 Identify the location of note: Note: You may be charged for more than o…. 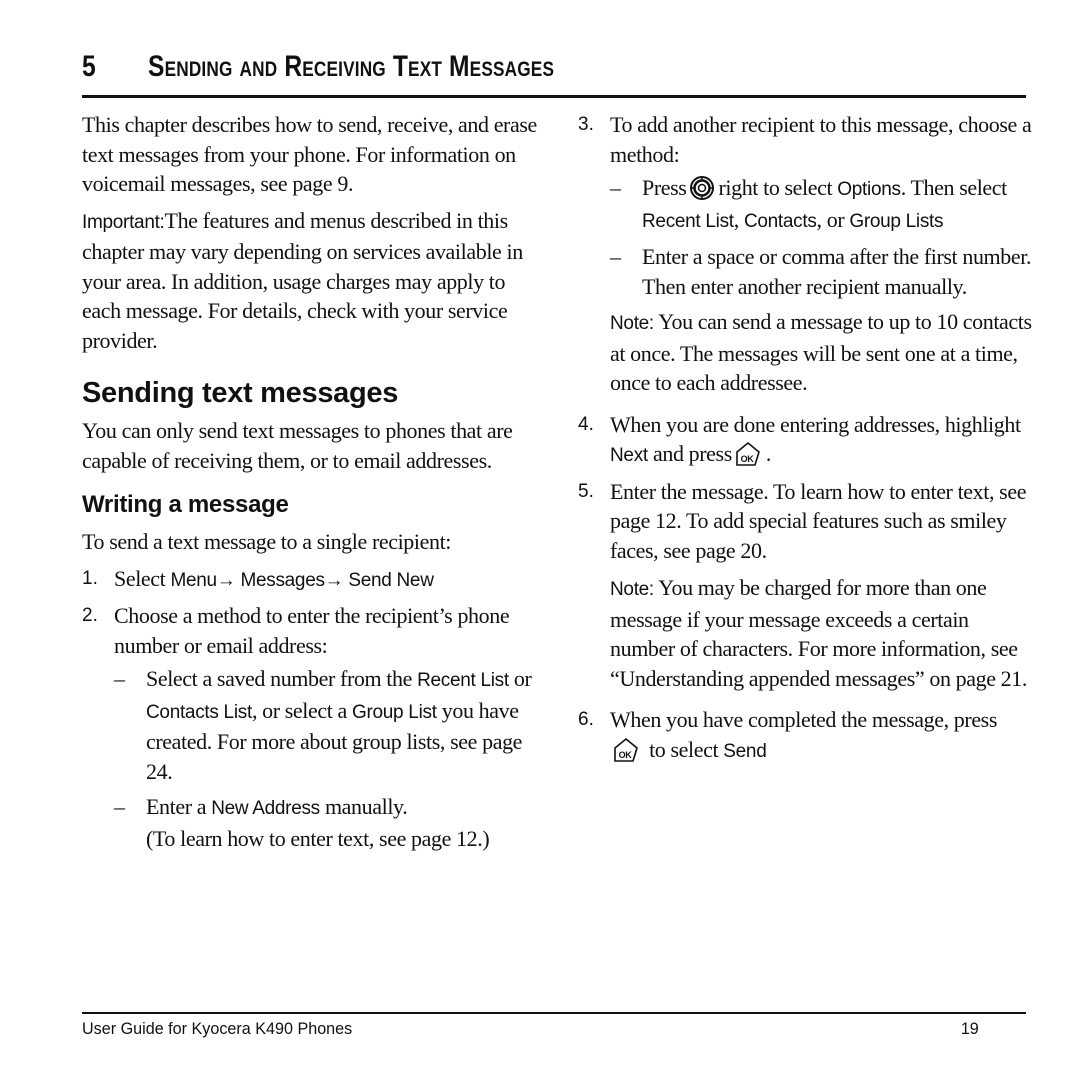
(824, 633).